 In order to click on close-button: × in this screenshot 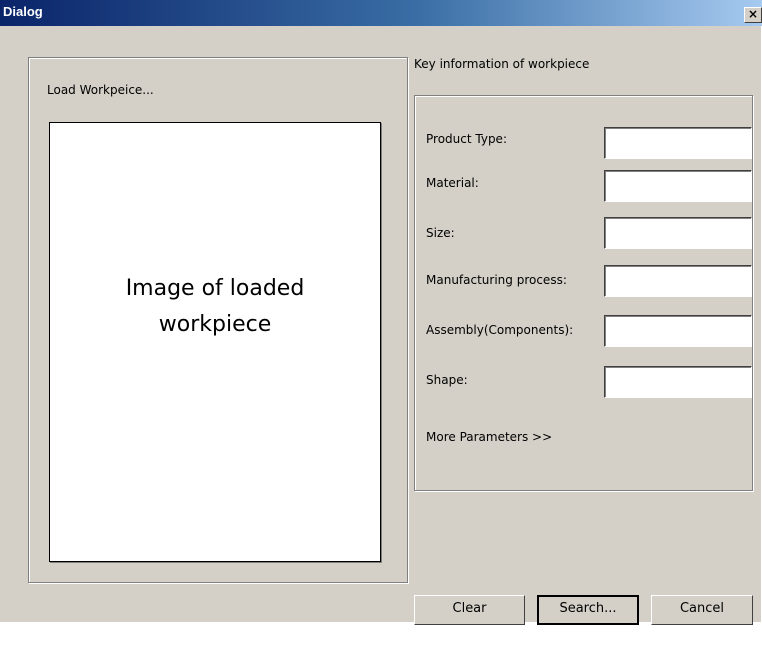, I will do `click(753, 15)`.